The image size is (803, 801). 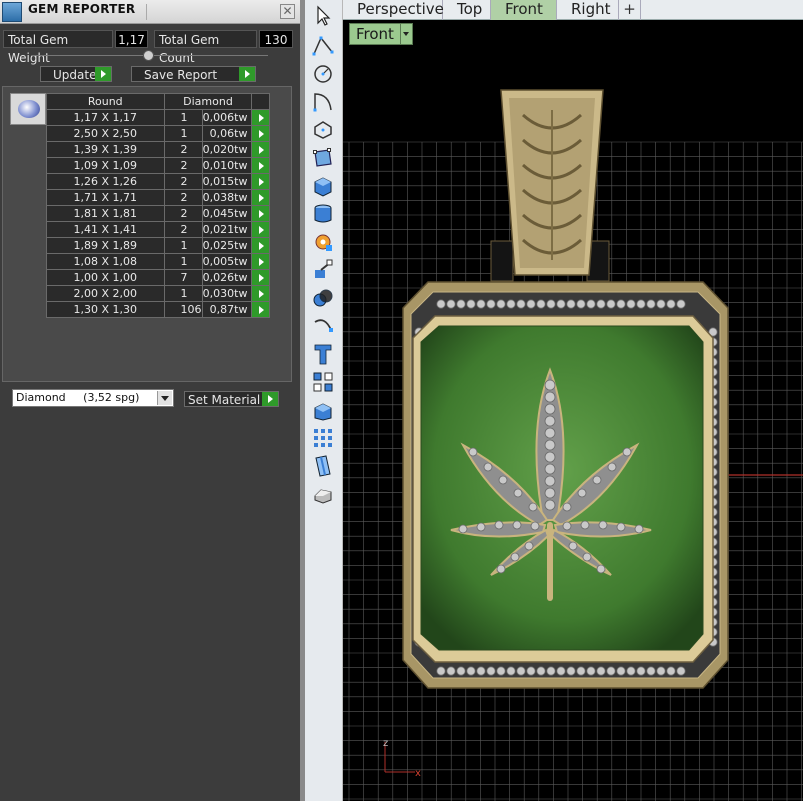 What do you see at coordinates (385, 743) in the screenshot?
I see `axis-z-label: z` at bounding box center [385, 743].